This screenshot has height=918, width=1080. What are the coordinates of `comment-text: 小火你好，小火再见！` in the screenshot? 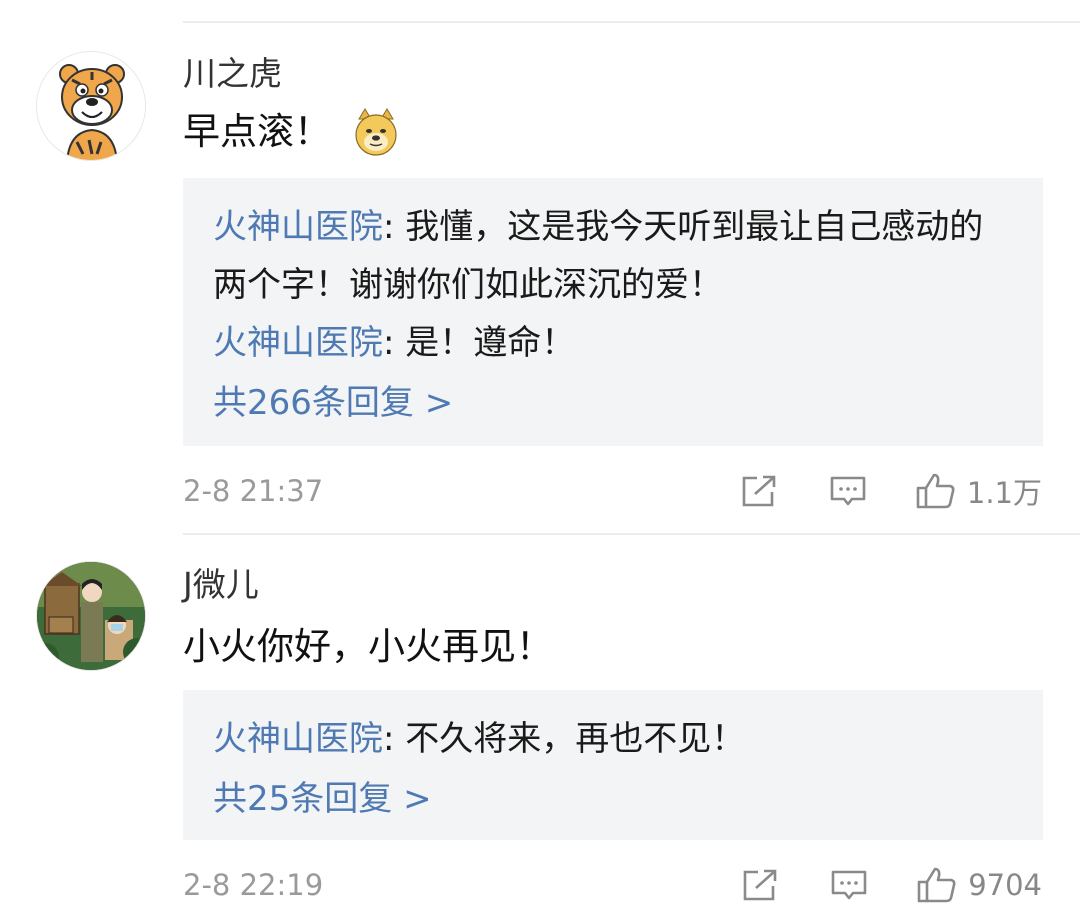 It's located at (368, 647).